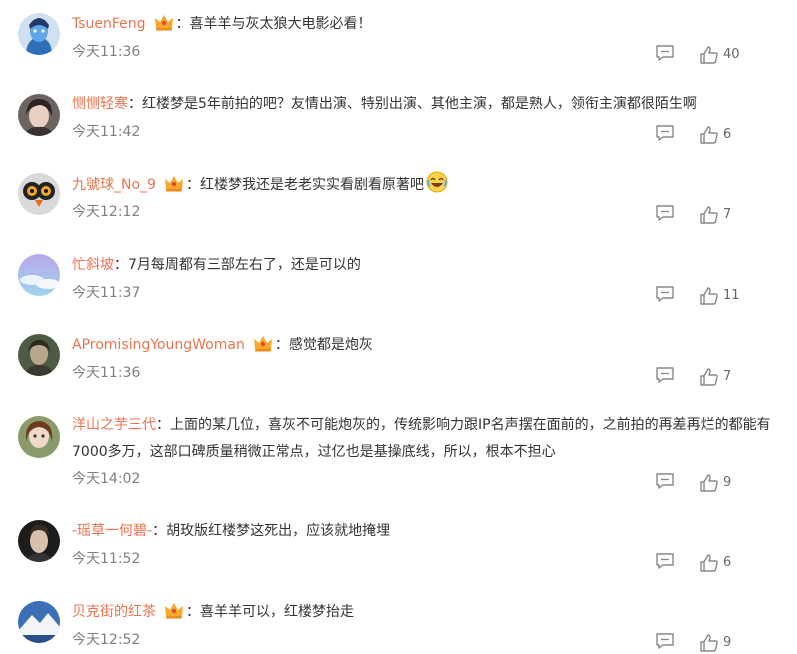 This screenshot has height=654, width=797. I want to click on like-count: 9, so click(727, 642).